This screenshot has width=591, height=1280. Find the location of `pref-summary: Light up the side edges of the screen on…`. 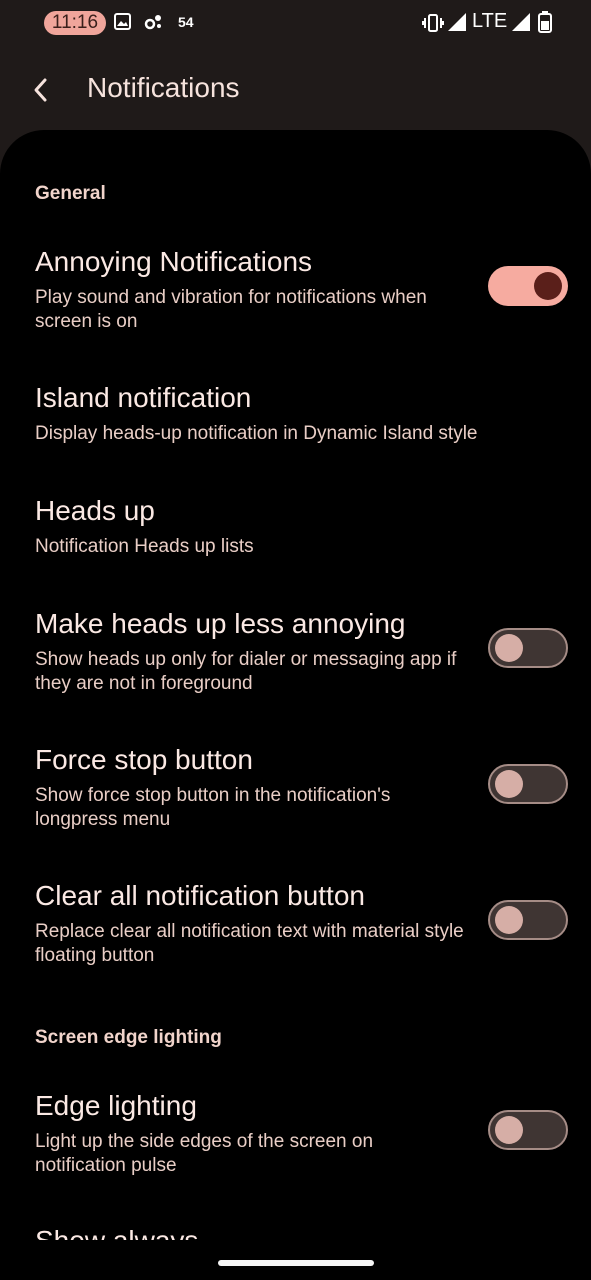

pref-summary: Light up the side edges of the screen on… is located at coordinates (204, 1153).